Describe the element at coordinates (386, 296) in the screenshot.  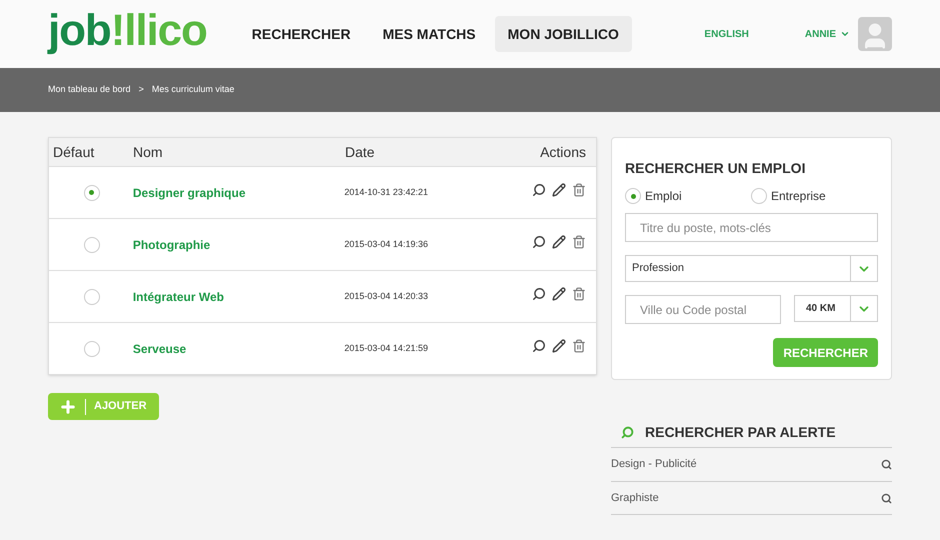
I see `date-cell-text: 2015-03-04 14:20:33` at that location.